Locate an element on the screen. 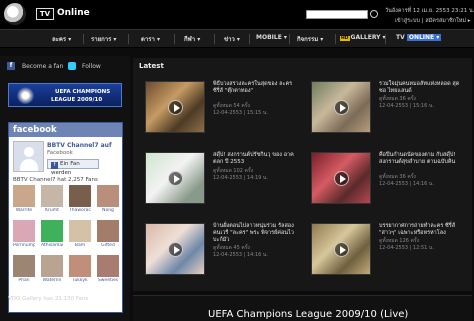  video-meta: ดูทั้งหมด 45 ครั้ง 12-04-2553 | 14:16 น. is located at coordinates (240, 251).